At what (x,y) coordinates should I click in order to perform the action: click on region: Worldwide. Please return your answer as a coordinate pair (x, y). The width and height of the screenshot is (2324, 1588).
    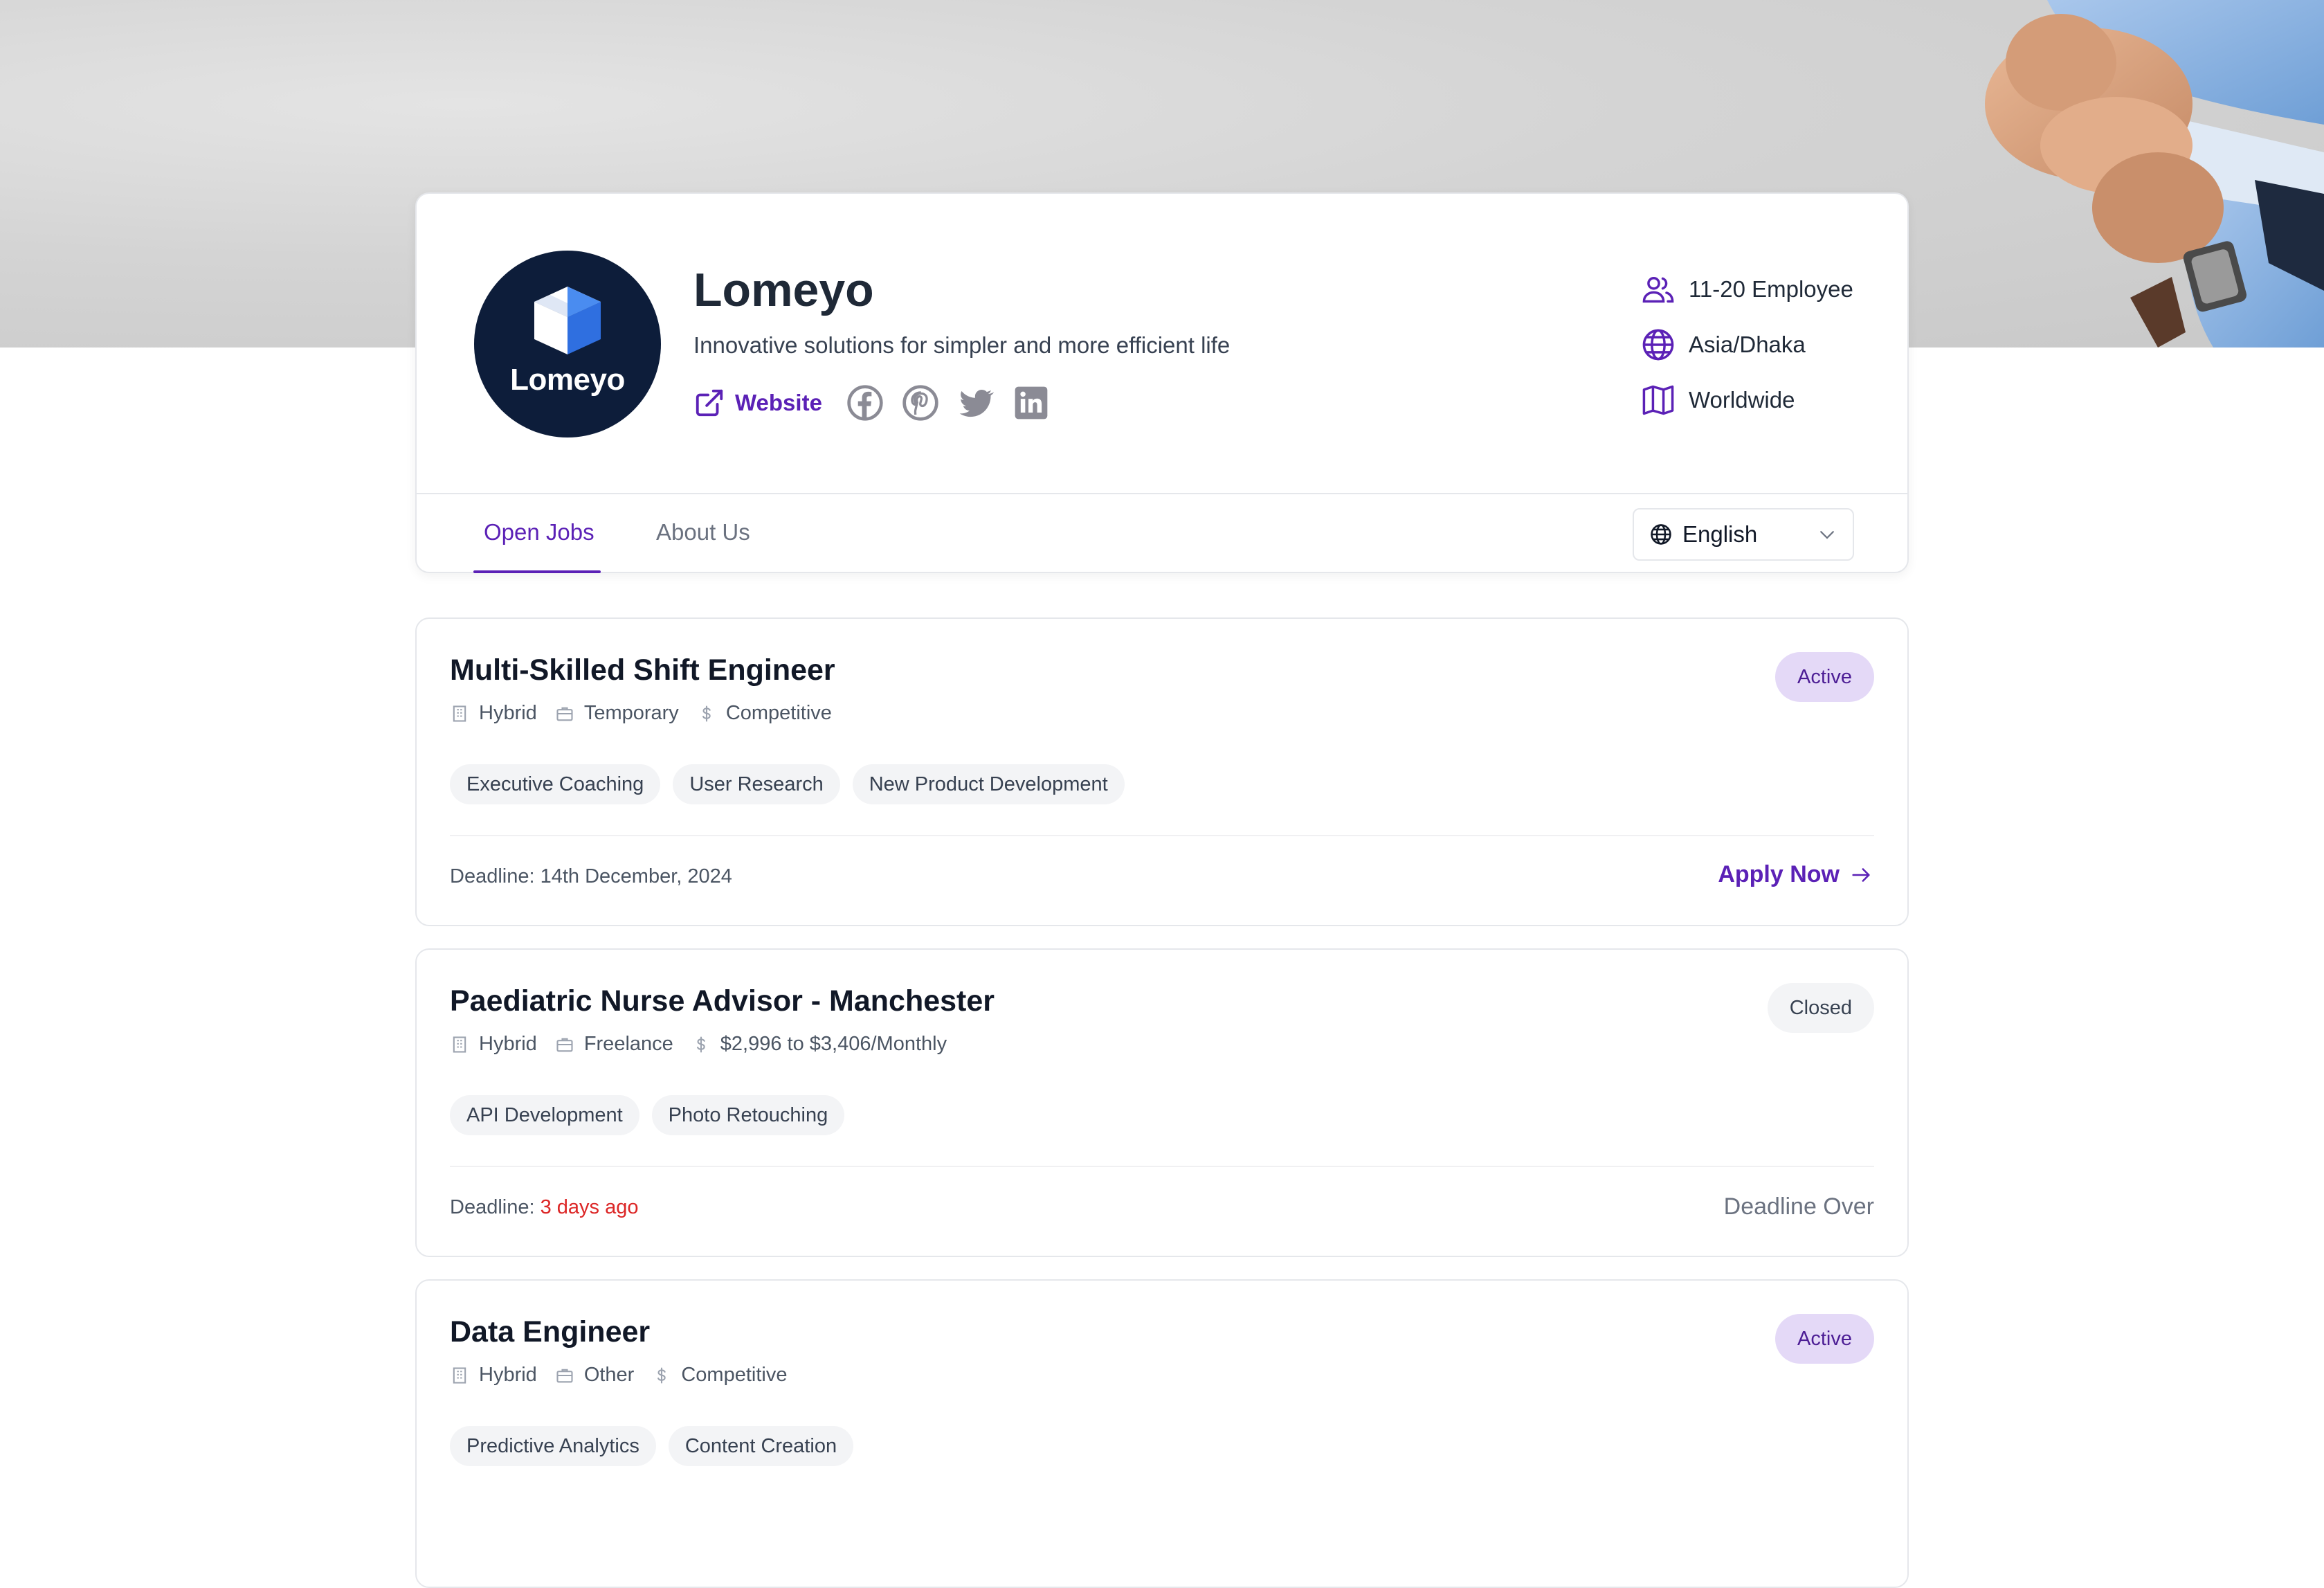
    Looking at the image, I should click on (1746, 400).